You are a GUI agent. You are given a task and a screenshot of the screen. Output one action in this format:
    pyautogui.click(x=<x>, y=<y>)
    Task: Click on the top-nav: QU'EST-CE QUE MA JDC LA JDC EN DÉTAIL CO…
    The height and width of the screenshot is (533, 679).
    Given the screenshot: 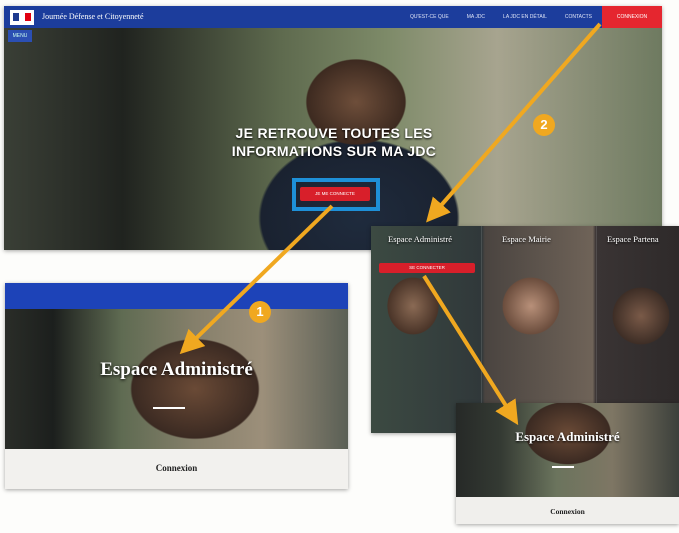 What is the action you would take?
    pyautogui.click(x=501, y=17)
    